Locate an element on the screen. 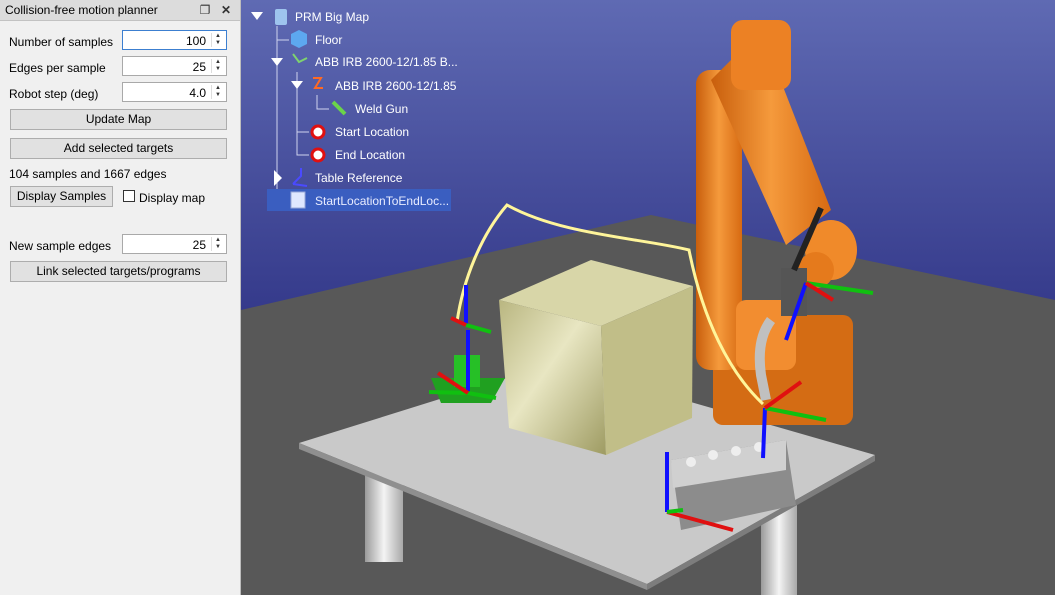 Image resolution: width=1055 pixels, height=595 pixels. samples-stepper: ▲ ▼ is located at coordinates (217, 40).